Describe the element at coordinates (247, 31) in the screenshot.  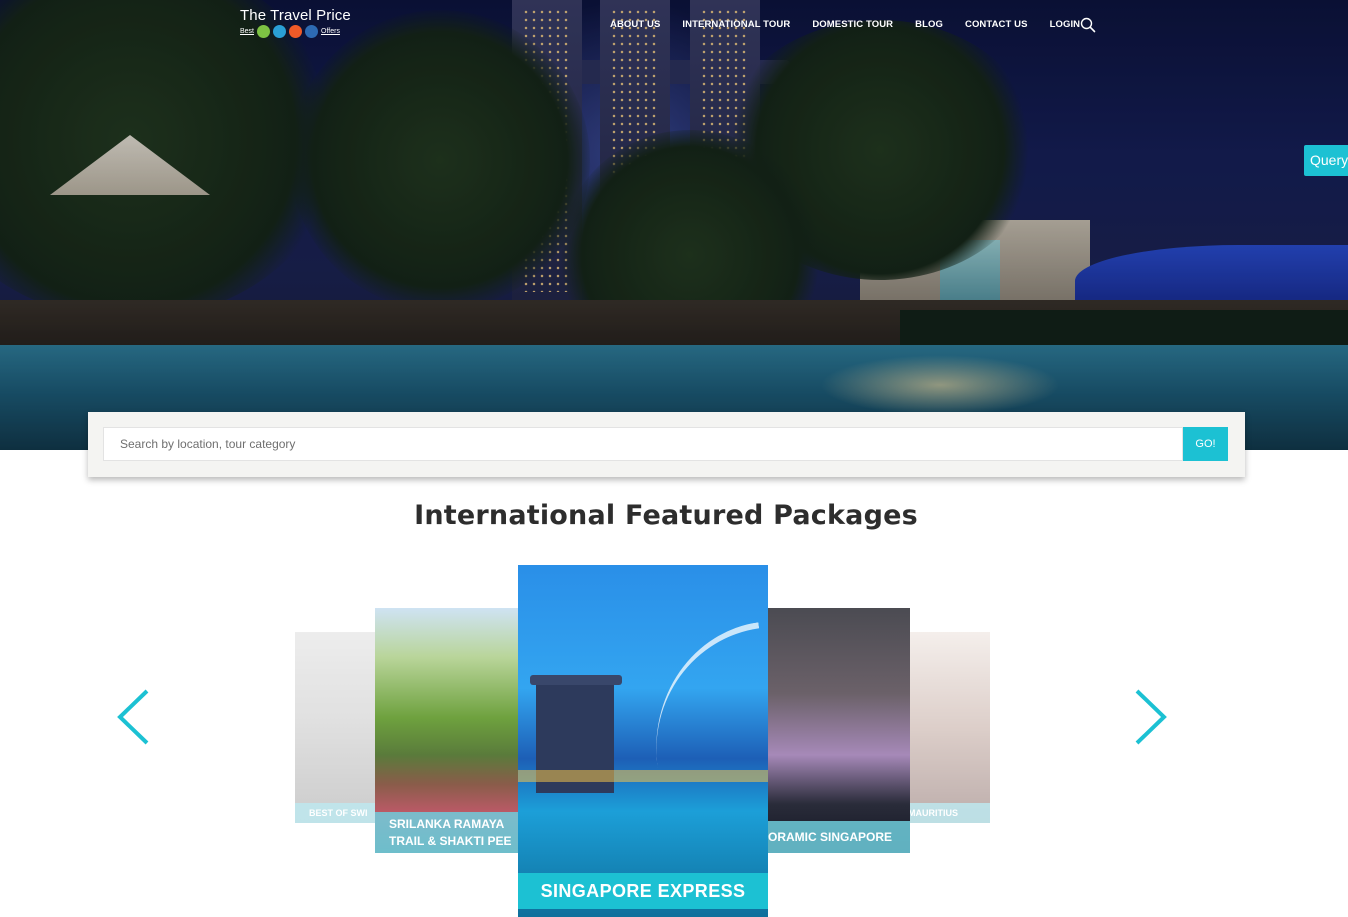
I see `logo-tagline-left: Best` at that location.